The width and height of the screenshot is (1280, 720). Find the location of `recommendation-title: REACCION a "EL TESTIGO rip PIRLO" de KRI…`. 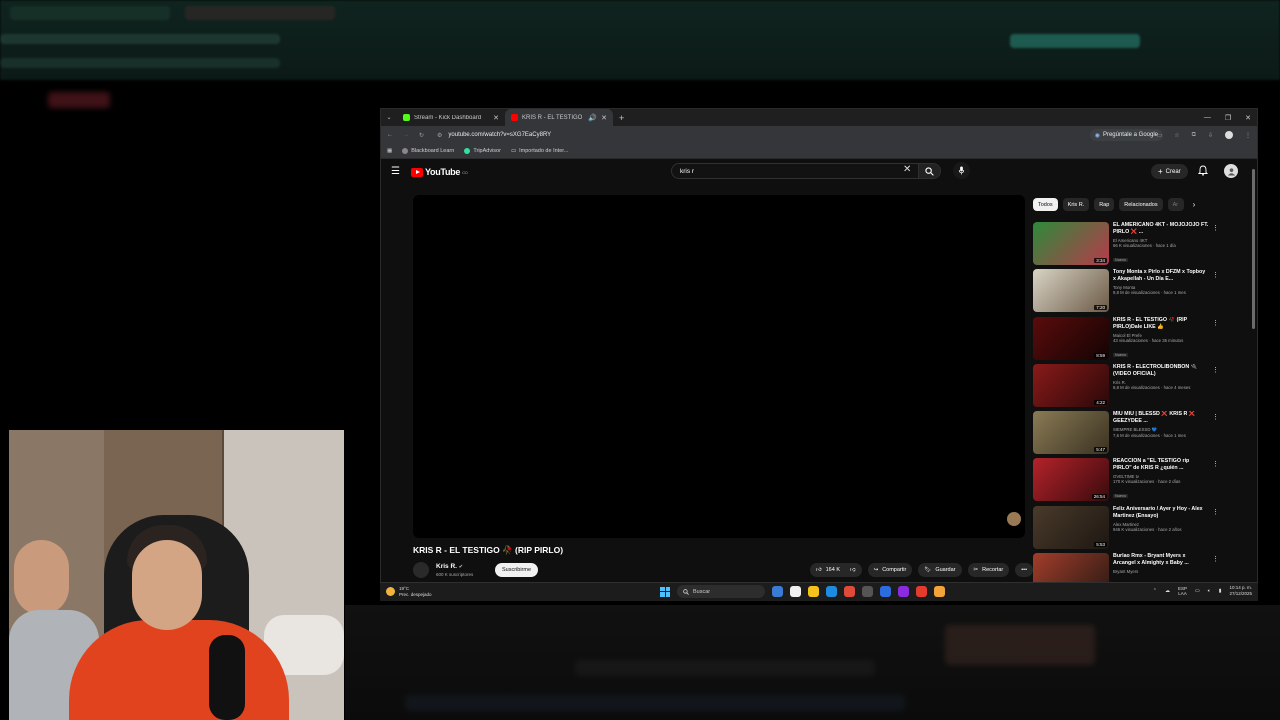

recommendation-title: REACCION a "EL TESTIGO rip PIRLO" de KRI… is located at coordinates (1161, 465).